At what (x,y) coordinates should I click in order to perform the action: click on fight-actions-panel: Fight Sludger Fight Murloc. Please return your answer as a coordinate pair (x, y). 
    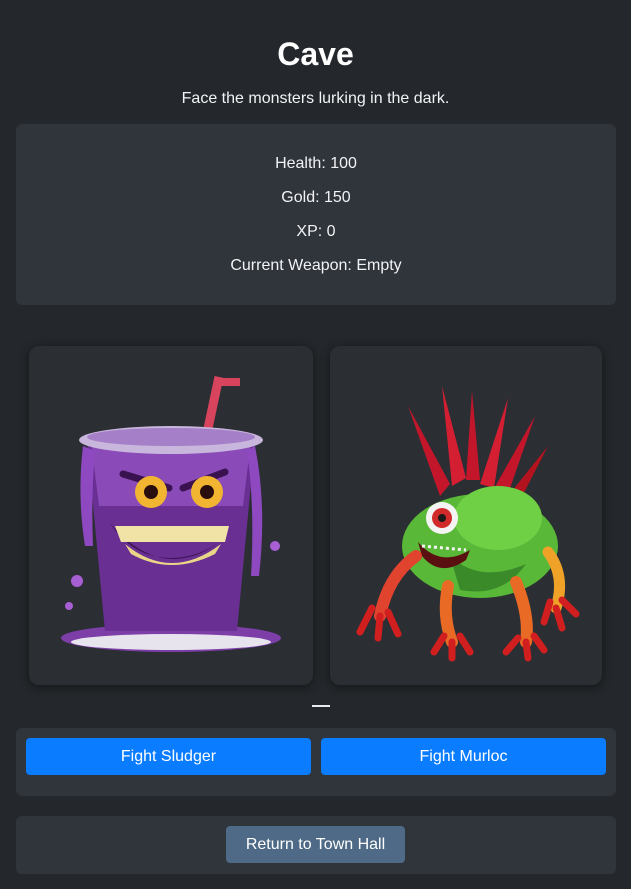
    Looking at the image, I should click on (316, 762).